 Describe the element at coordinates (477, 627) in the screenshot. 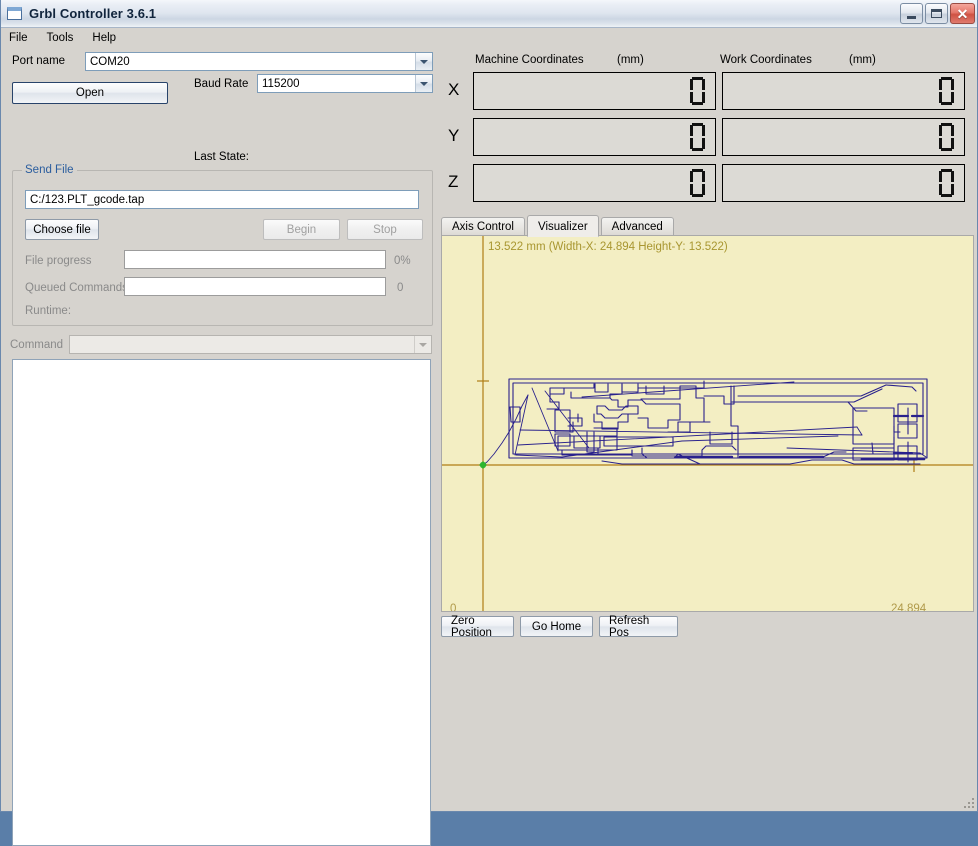

I see `zero-position-button: Zero Position` at that location.